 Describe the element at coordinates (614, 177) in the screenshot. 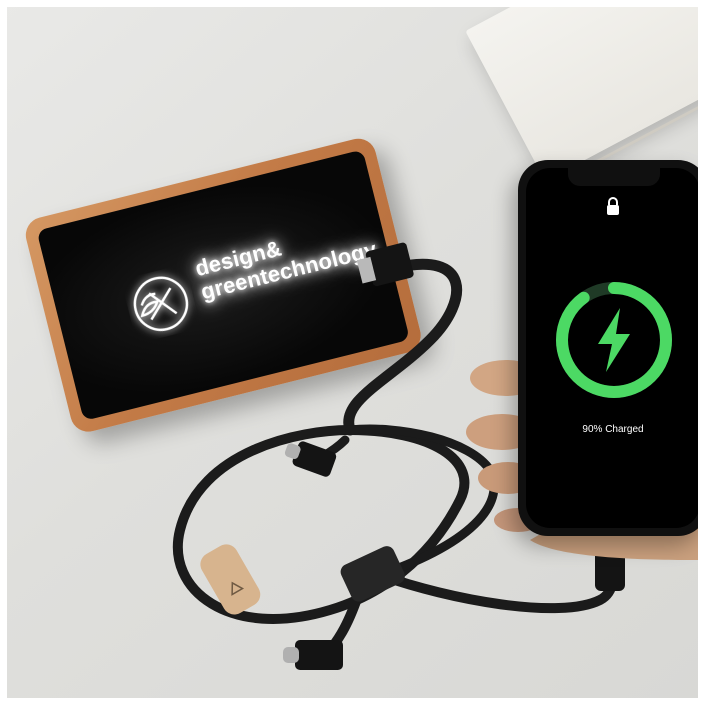

I see `phone-notch` at that location.